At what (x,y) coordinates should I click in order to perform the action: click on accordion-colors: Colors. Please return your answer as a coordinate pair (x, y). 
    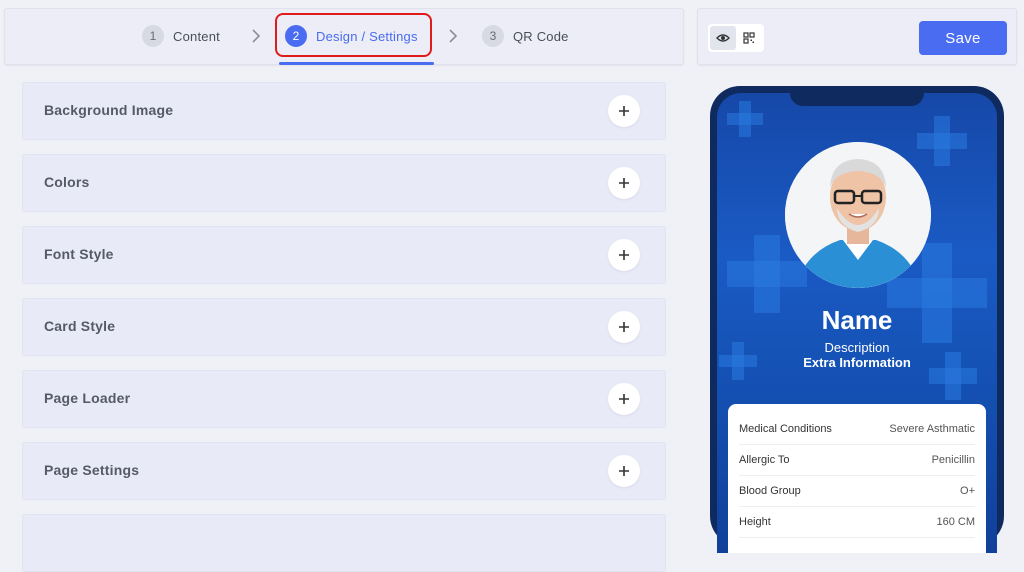
    Looking at the image, I should click on (344, 183).